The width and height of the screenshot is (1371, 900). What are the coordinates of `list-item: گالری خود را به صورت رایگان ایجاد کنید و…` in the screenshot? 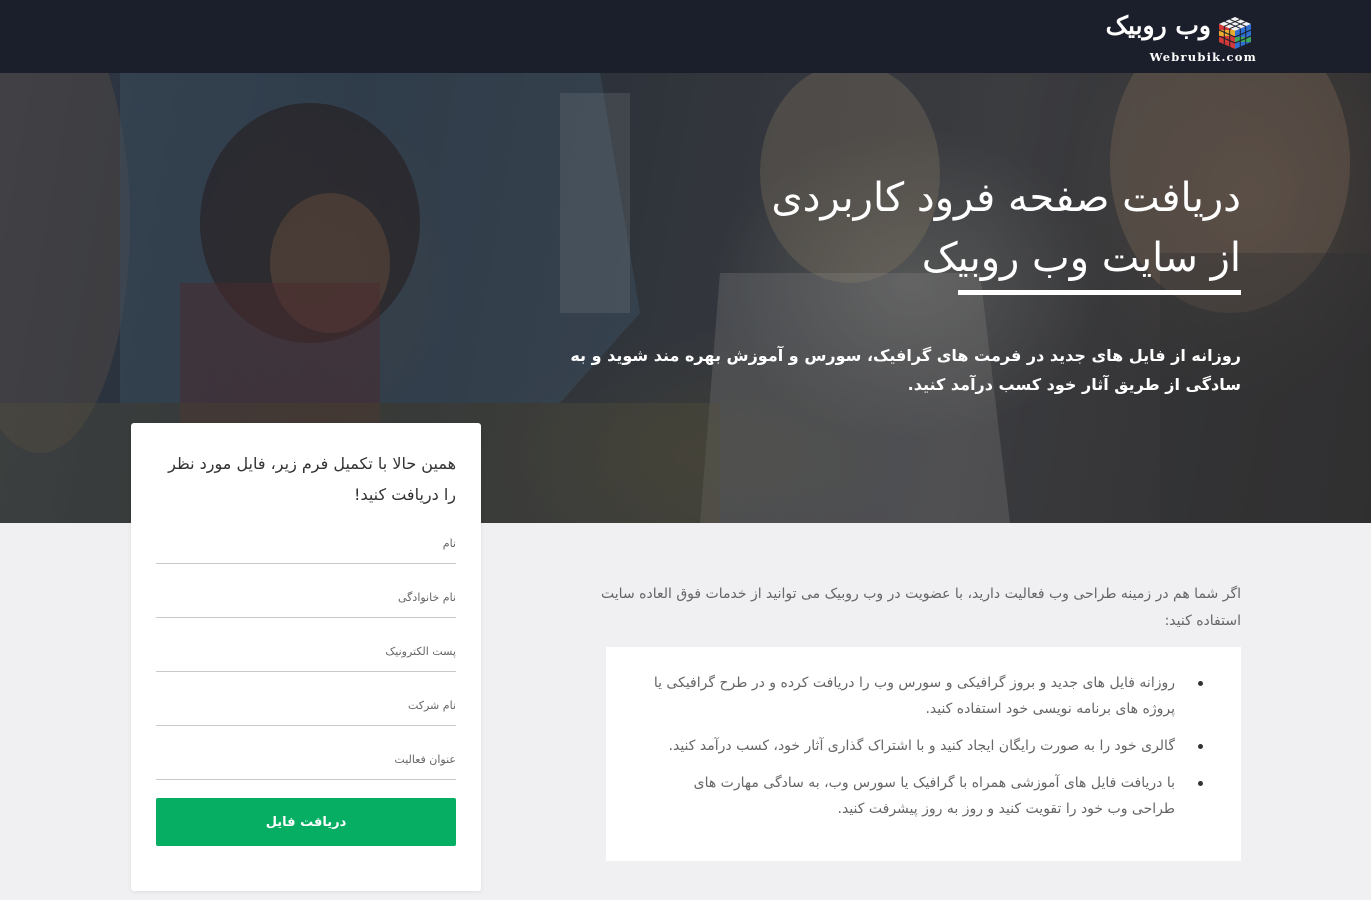 It's located at (925, 746).